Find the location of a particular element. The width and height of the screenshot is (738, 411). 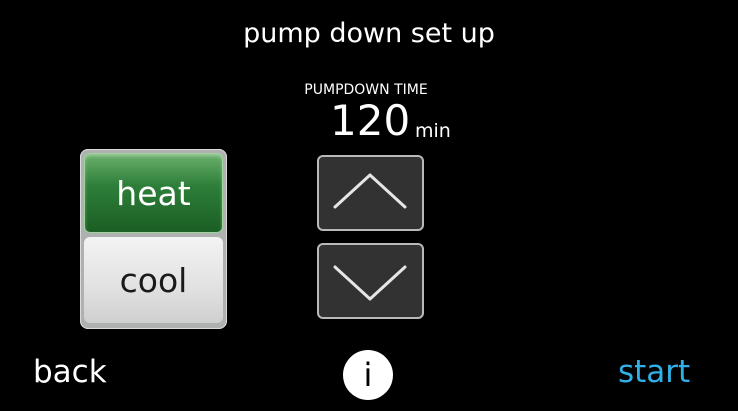

chevron-down-icon is located at coordinates (370, 283).